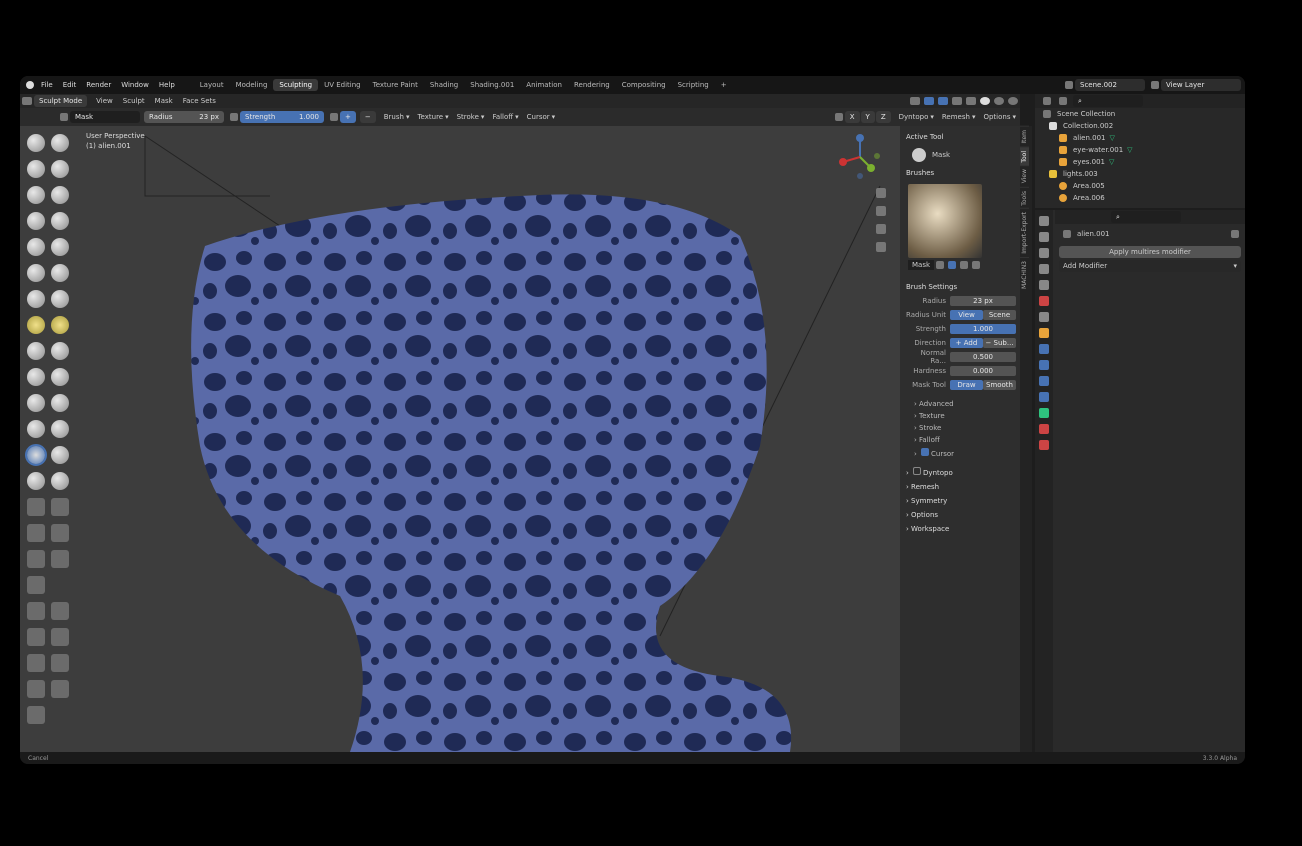 The height and width of the screenshot is (846, 1302). What do you see at coordinates (36, 403) in the screenshot?
I see `nudge-brush-icon` at bounding box center [36, 403].